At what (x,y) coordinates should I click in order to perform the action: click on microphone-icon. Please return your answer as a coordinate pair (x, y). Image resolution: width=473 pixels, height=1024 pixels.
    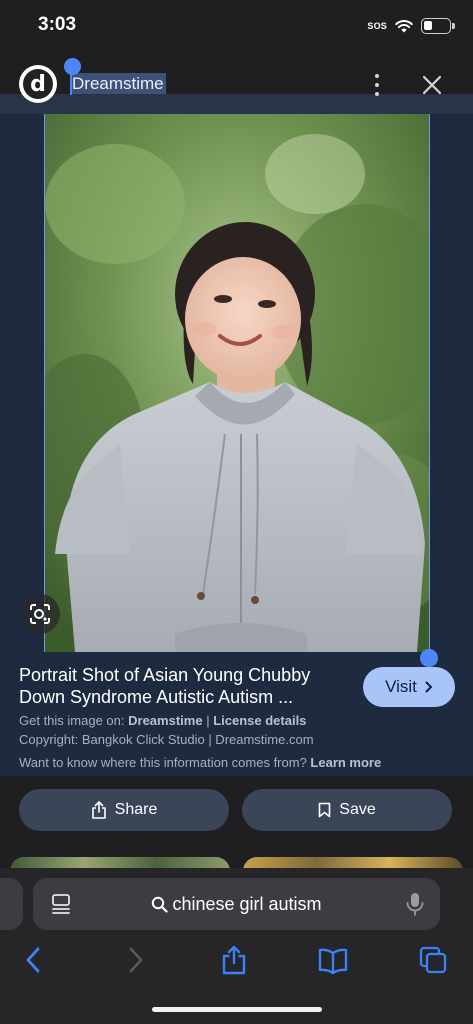
    Looking at the image, I should click on (415, 904).